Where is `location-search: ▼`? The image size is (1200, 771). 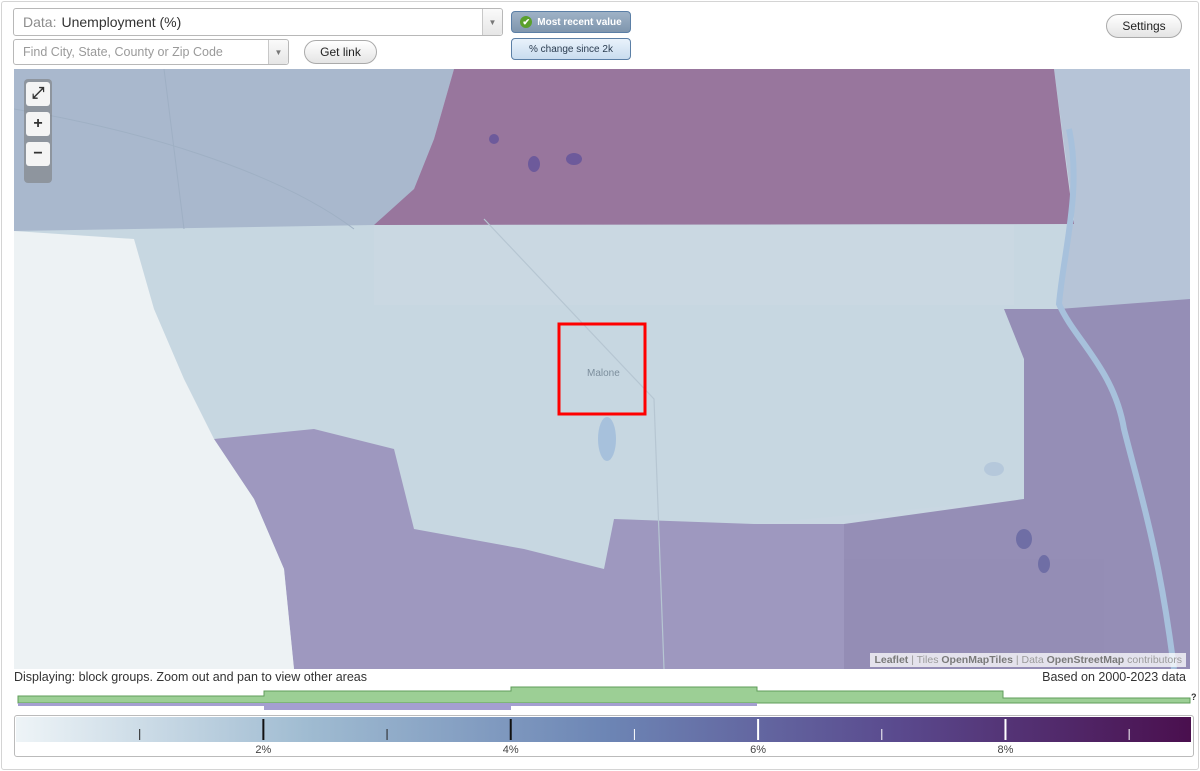
location-search: ▼ is located at coordinates (151, 52).